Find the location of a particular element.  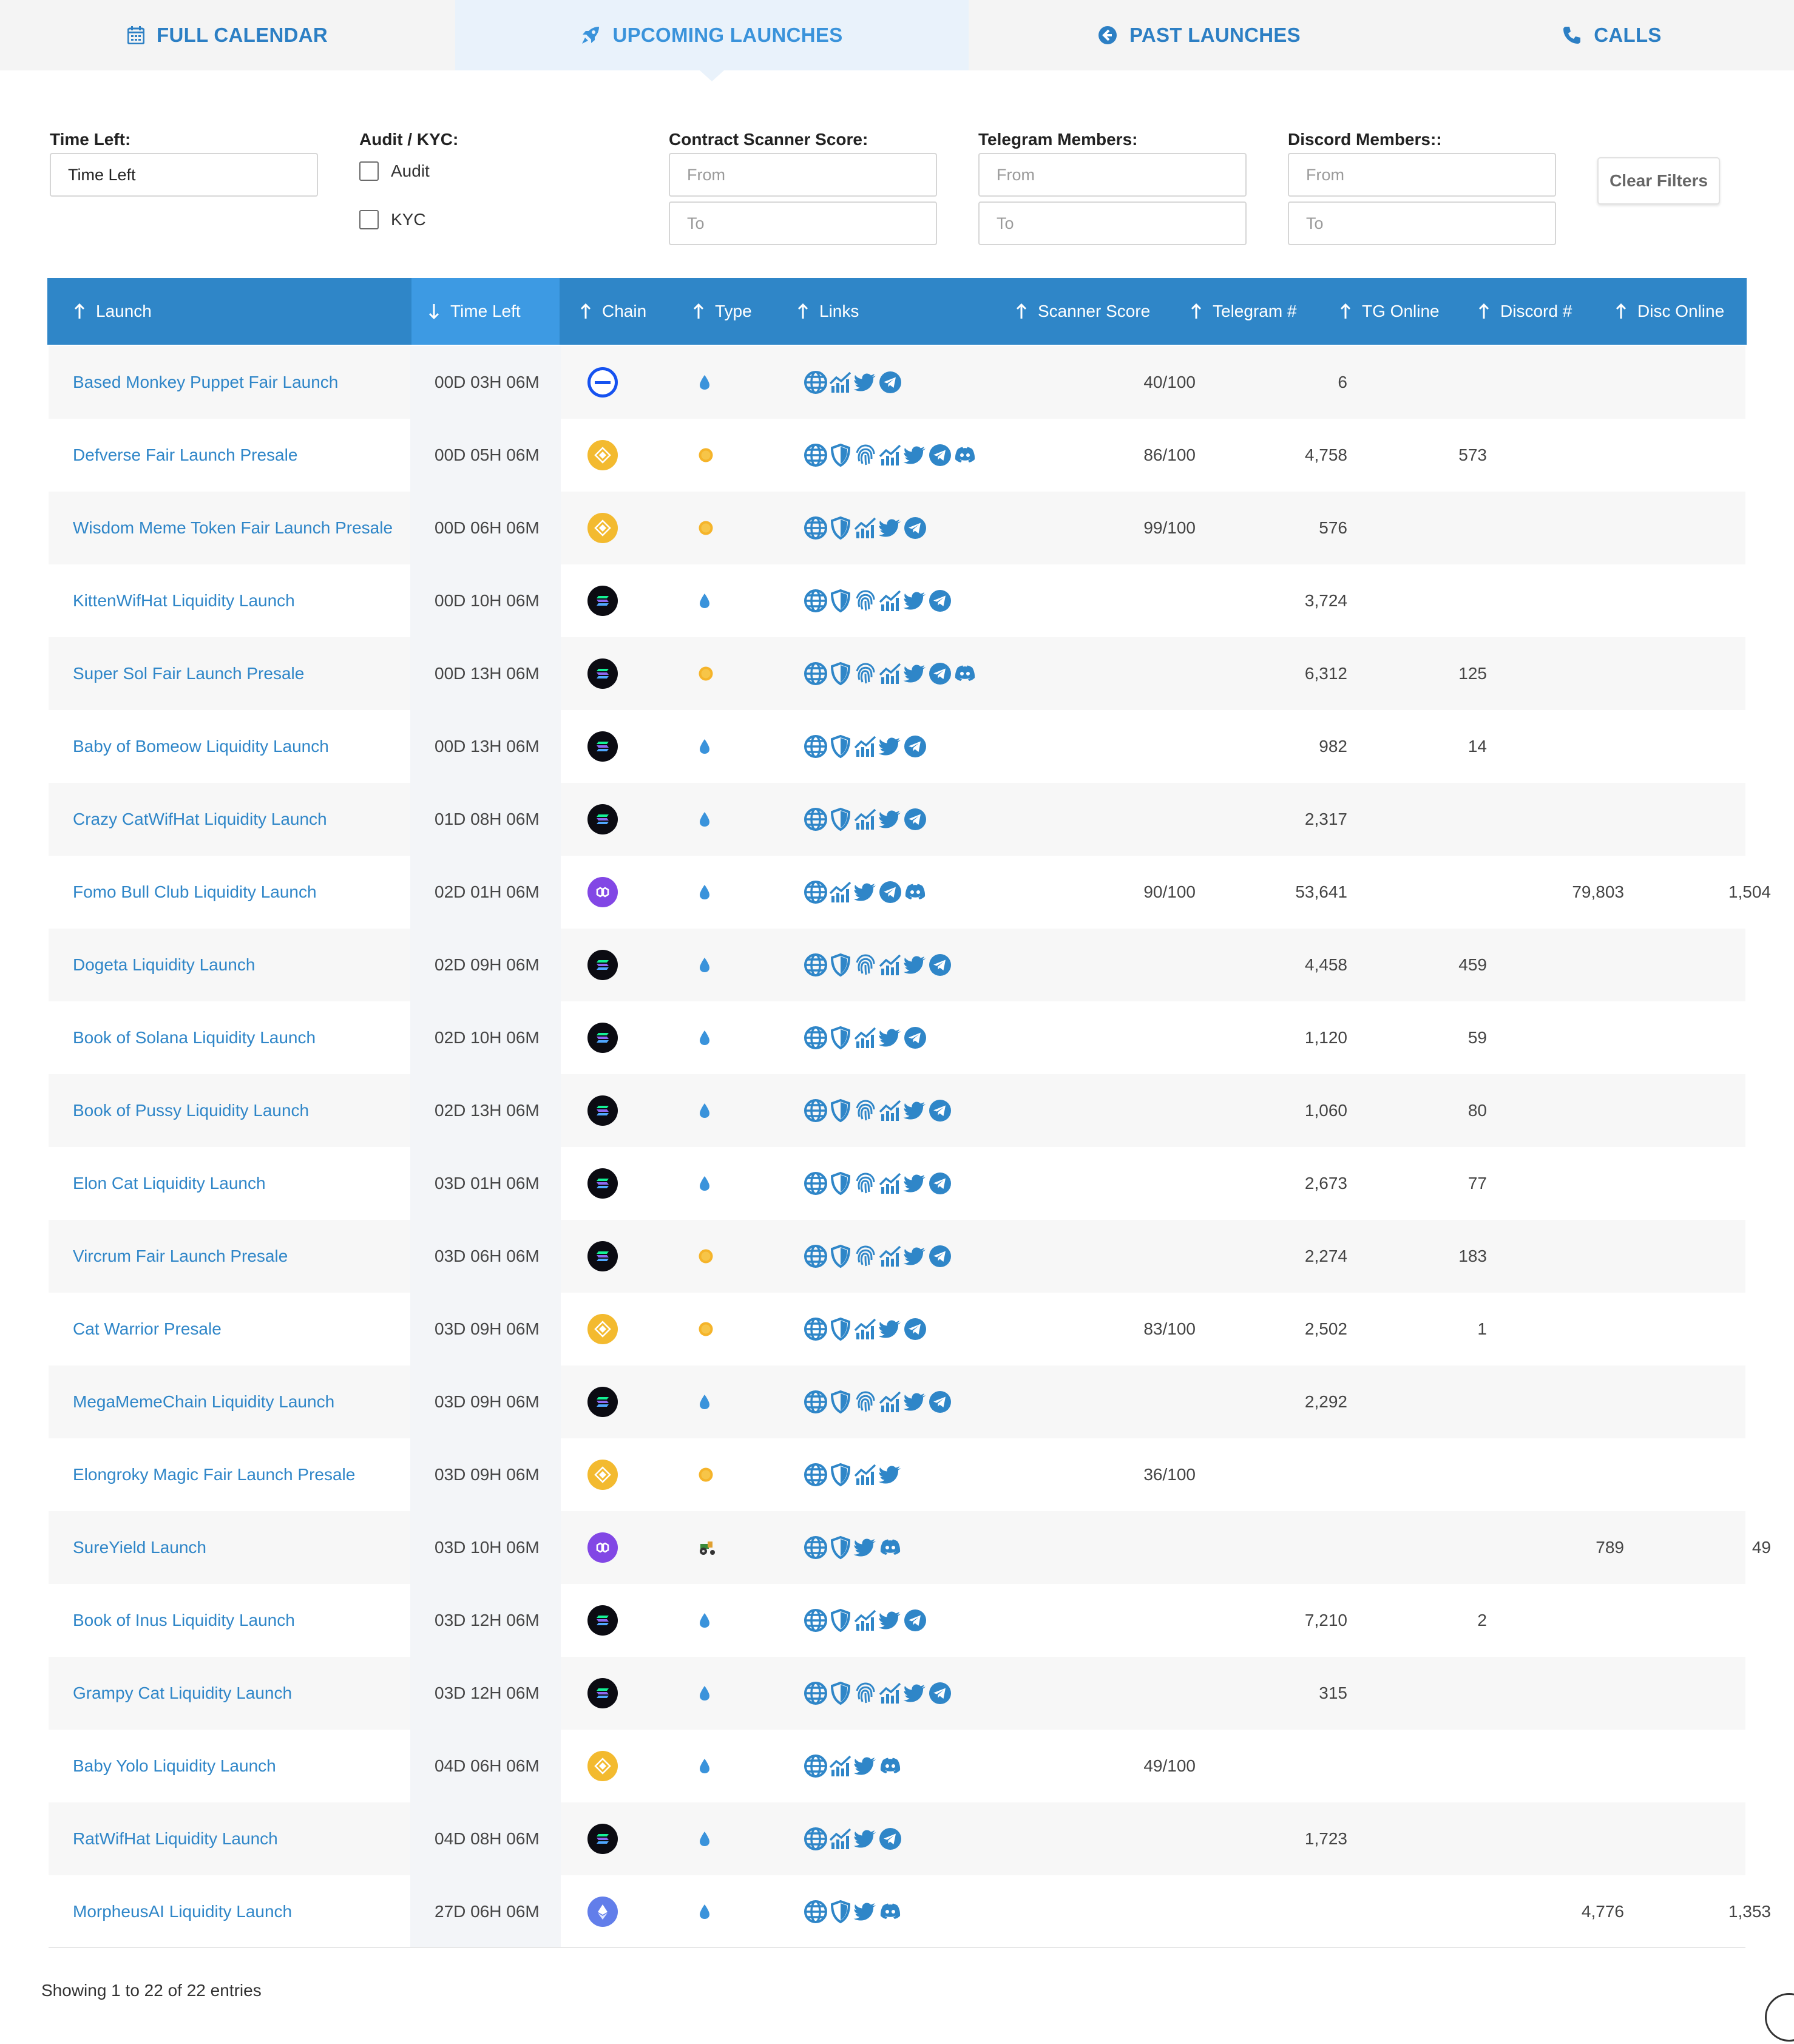

launch-name-link: Baby Yolo Liquidity Launch is located at coordinates (174, 1766).